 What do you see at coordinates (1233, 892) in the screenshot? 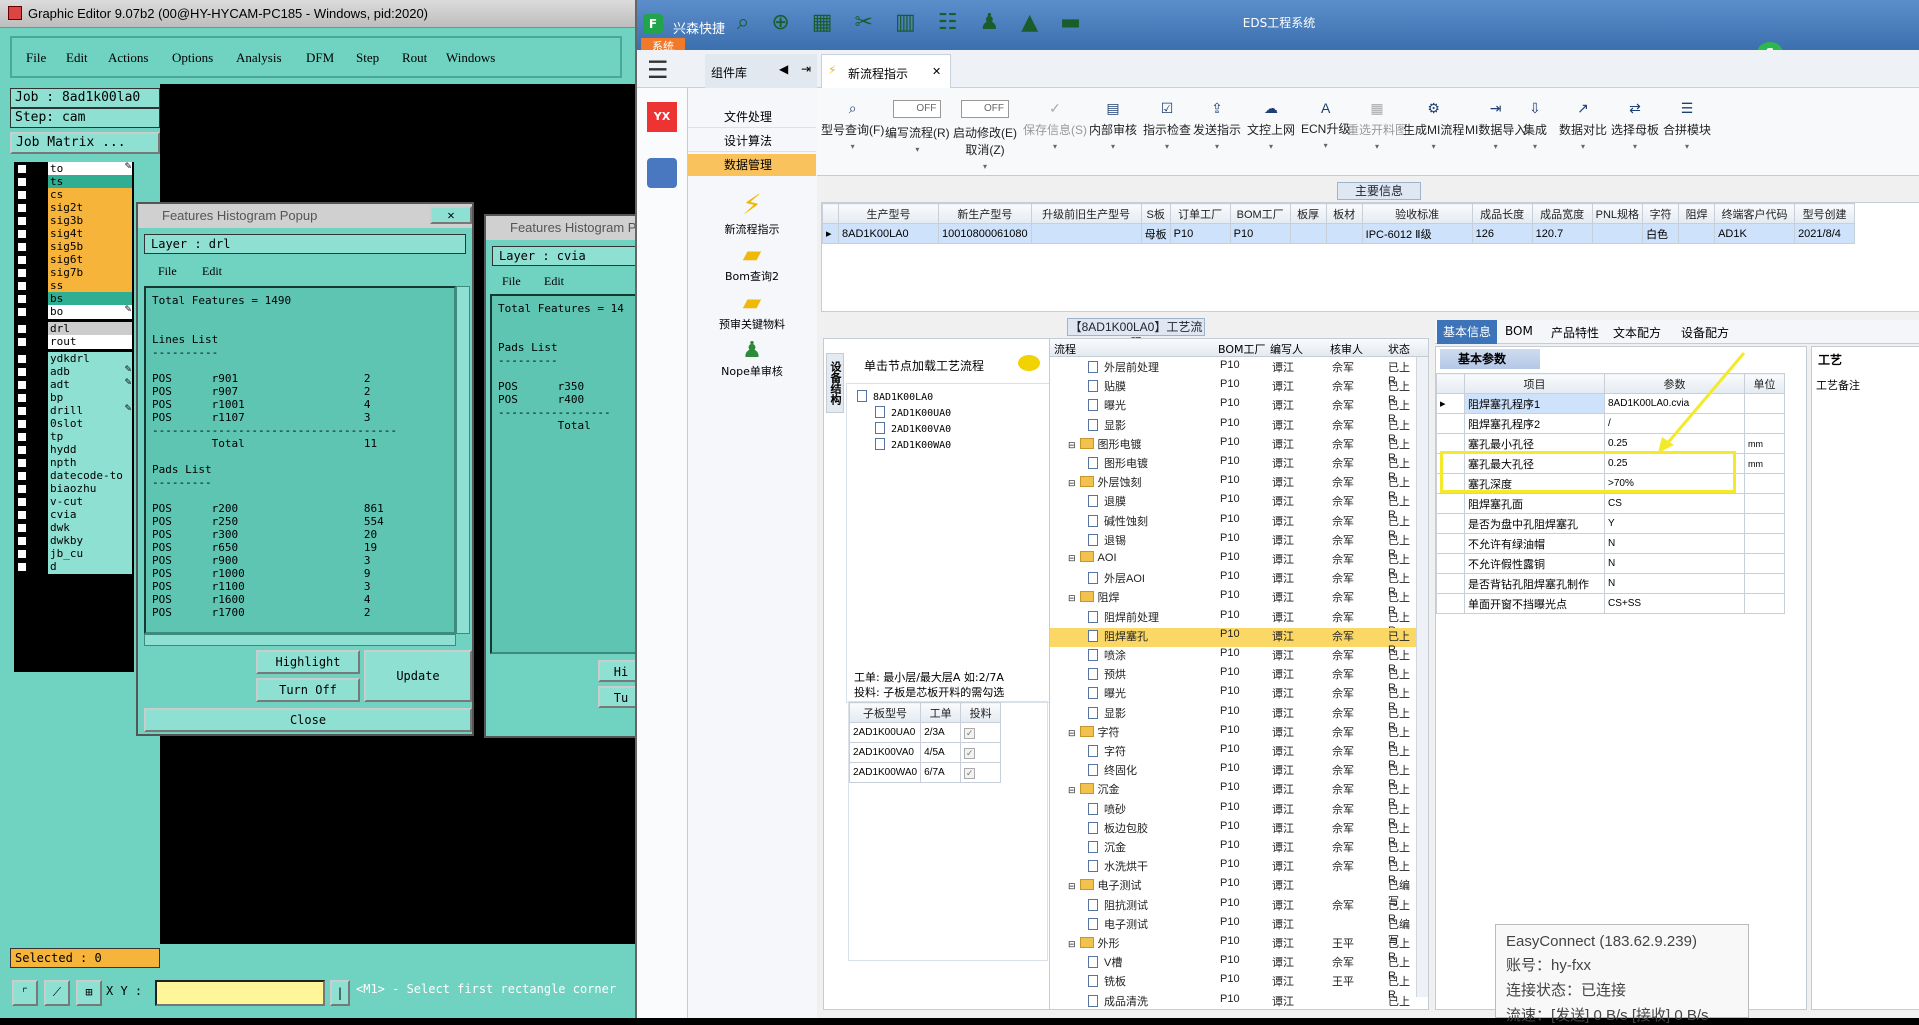
I see `flow-row: ⊟ 电子测试 P10 谭江 已编写` at bounding box center [1233, 892].